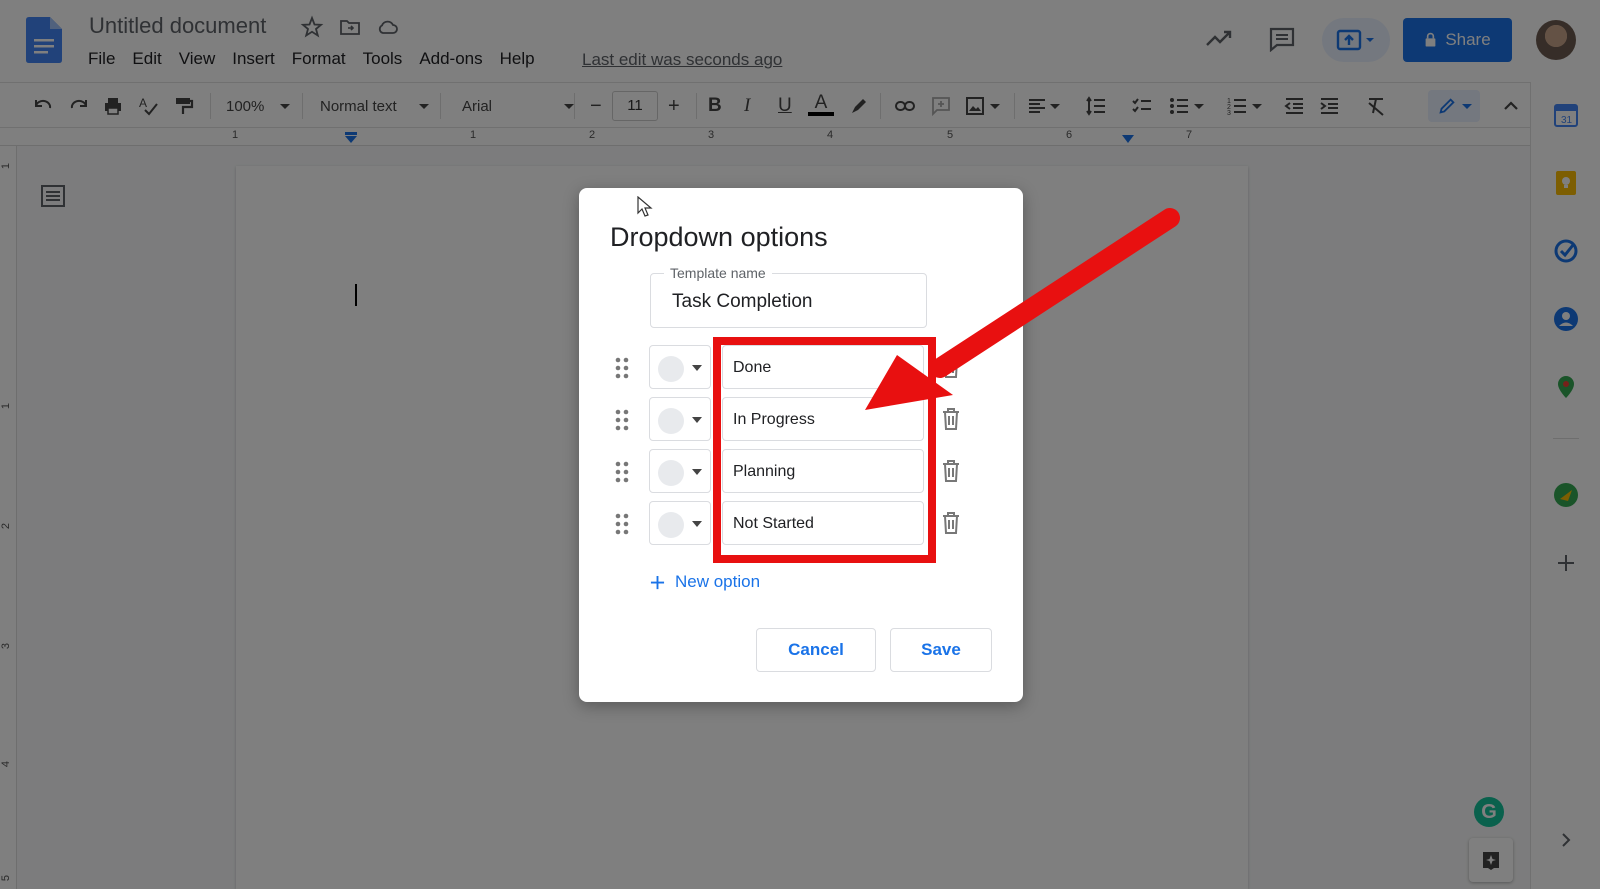 The width and height of the screenshot is (1600, 889). What do you see at coordinates (718, 273) in the screenshot?
I see `template-name-label: Template name` at bounding box center [718, 273].